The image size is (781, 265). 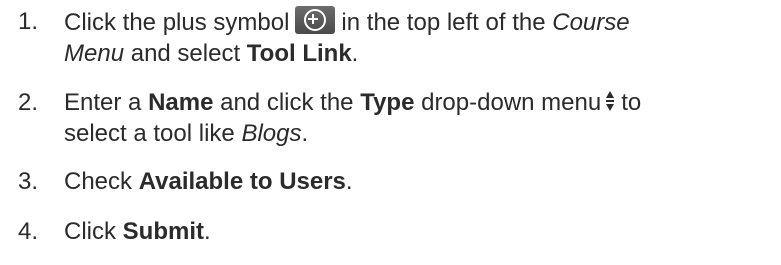 What do you see at coordinates (94, 53) in the screenshot?
I see `course-menu-emphasis: Menu` at bounding box center [94, 53].